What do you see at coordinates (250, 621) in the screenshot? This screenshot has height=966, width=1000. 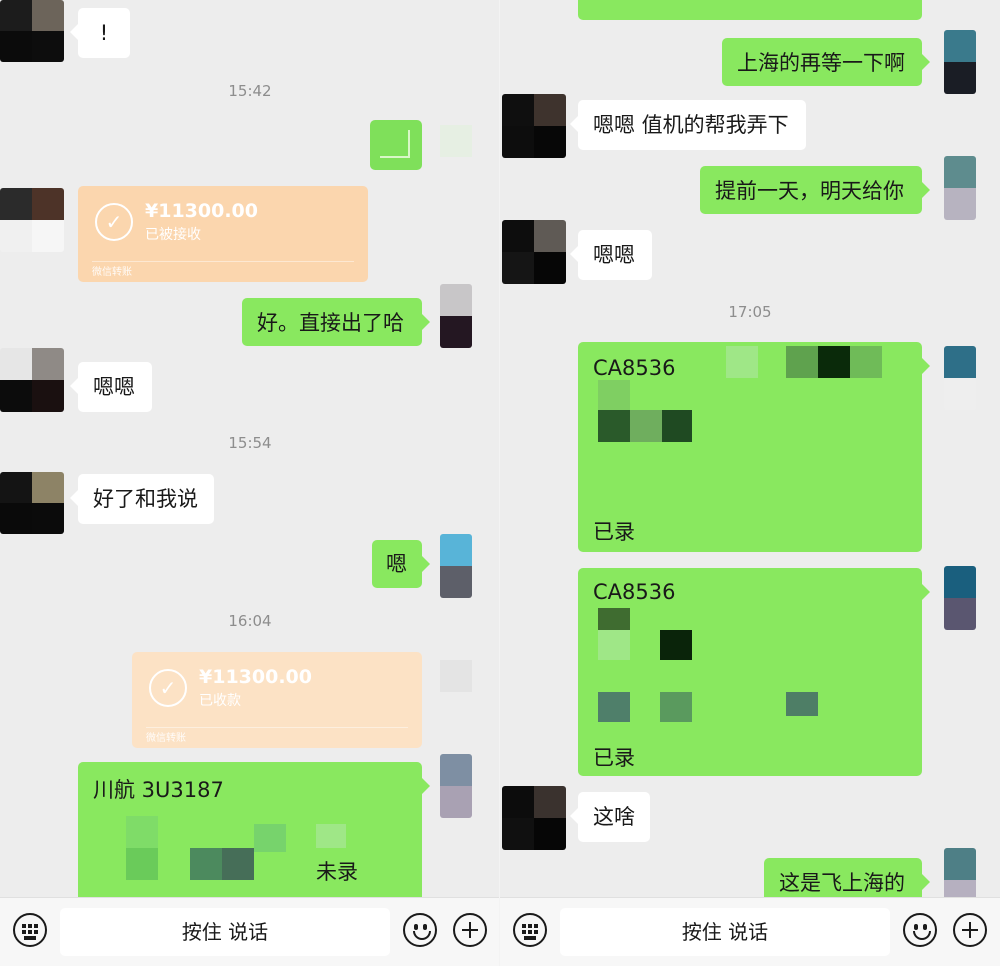 I see `timestamp: 16:04` at bounding box center [250, 621].